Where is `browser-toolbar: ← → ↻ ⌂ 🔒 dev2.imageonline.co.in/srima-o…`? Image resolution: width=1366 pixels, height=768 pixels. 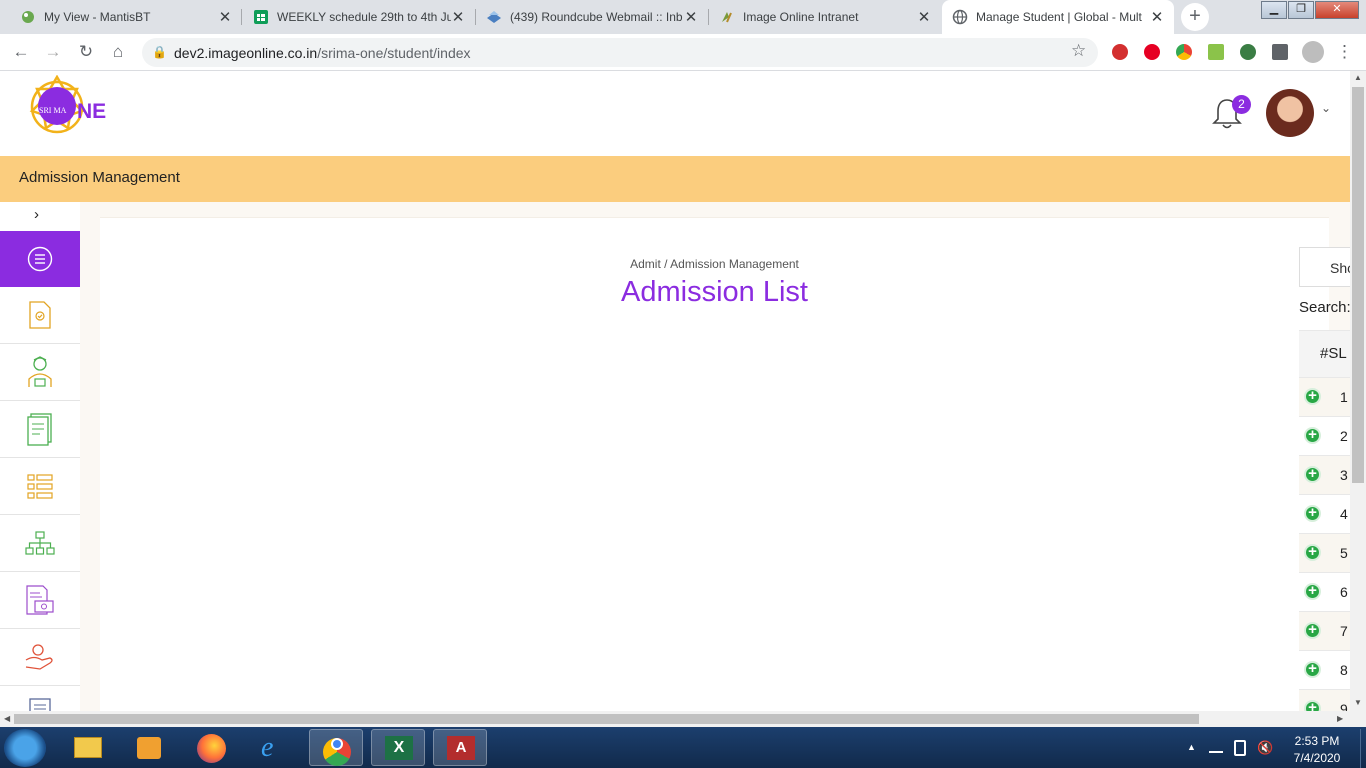 browser-toolbar: ← → ↻ ⌂ 🔒 dev2.imageonline.co.in/srima-o… is located at coordinates (683, 52).